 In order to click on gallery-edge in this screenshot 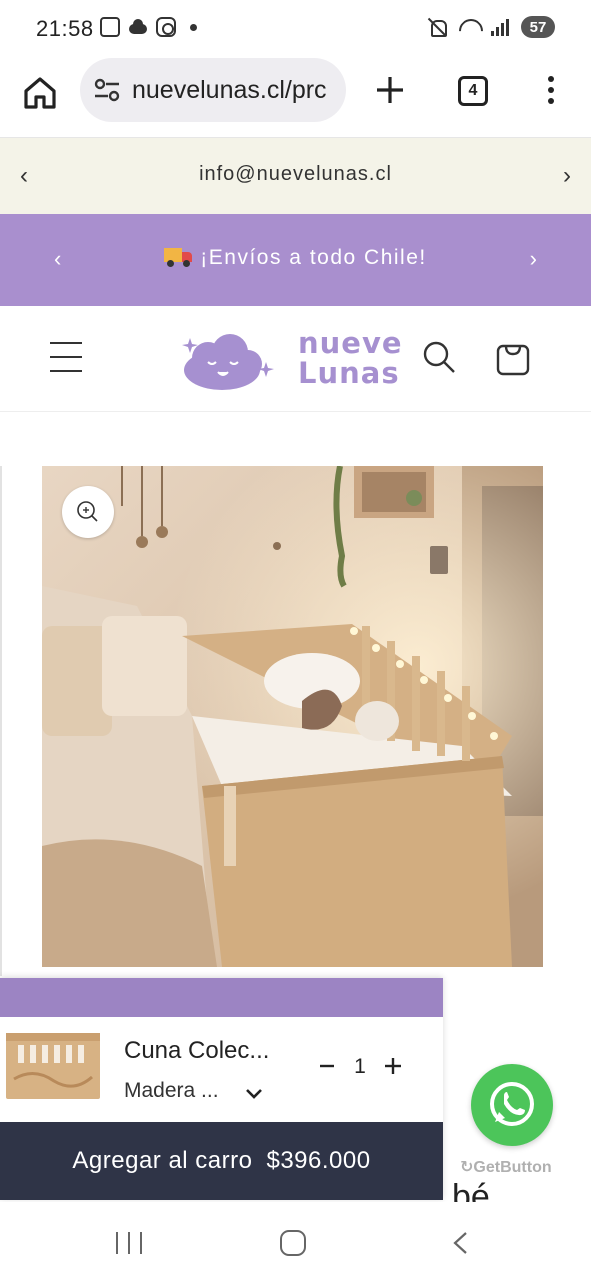, I will do `click(1, 721)`.